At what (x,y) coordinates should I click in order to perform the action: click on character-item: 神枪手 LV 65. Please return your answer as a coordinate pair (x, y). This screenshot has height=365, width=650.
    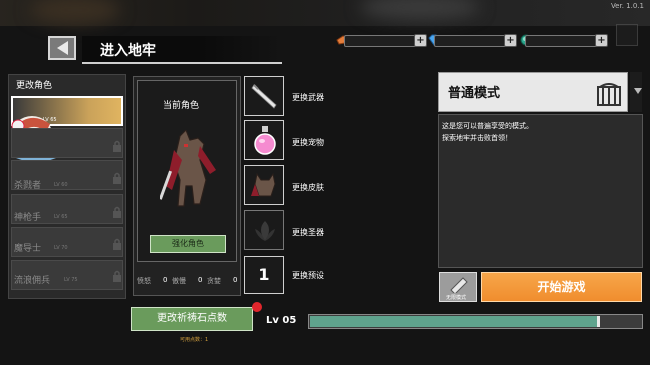
    Looking at the image, I should click on (67, 209).